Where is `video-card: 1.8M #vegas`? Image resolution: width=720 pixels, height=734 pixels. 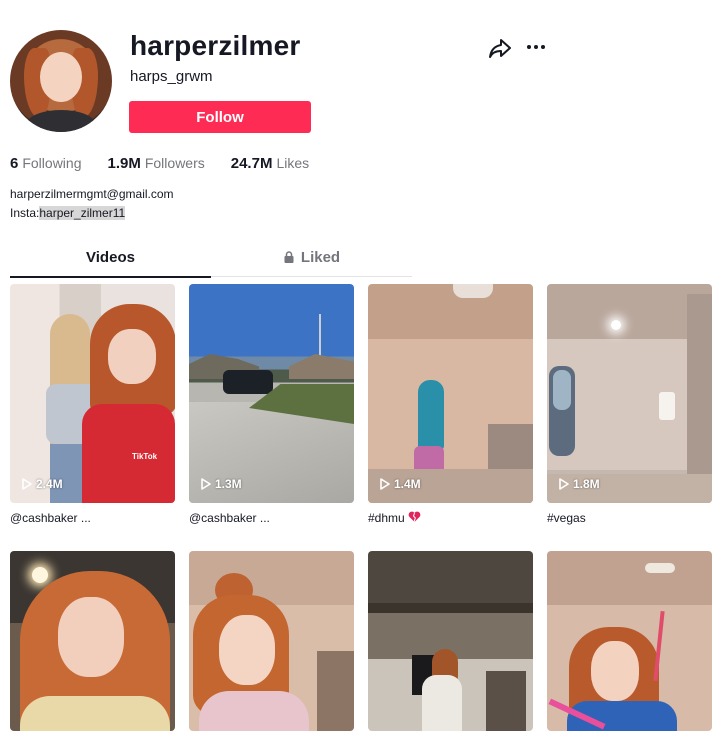 video-card: 1.8M #vegas is located at coordinates (629, 417).